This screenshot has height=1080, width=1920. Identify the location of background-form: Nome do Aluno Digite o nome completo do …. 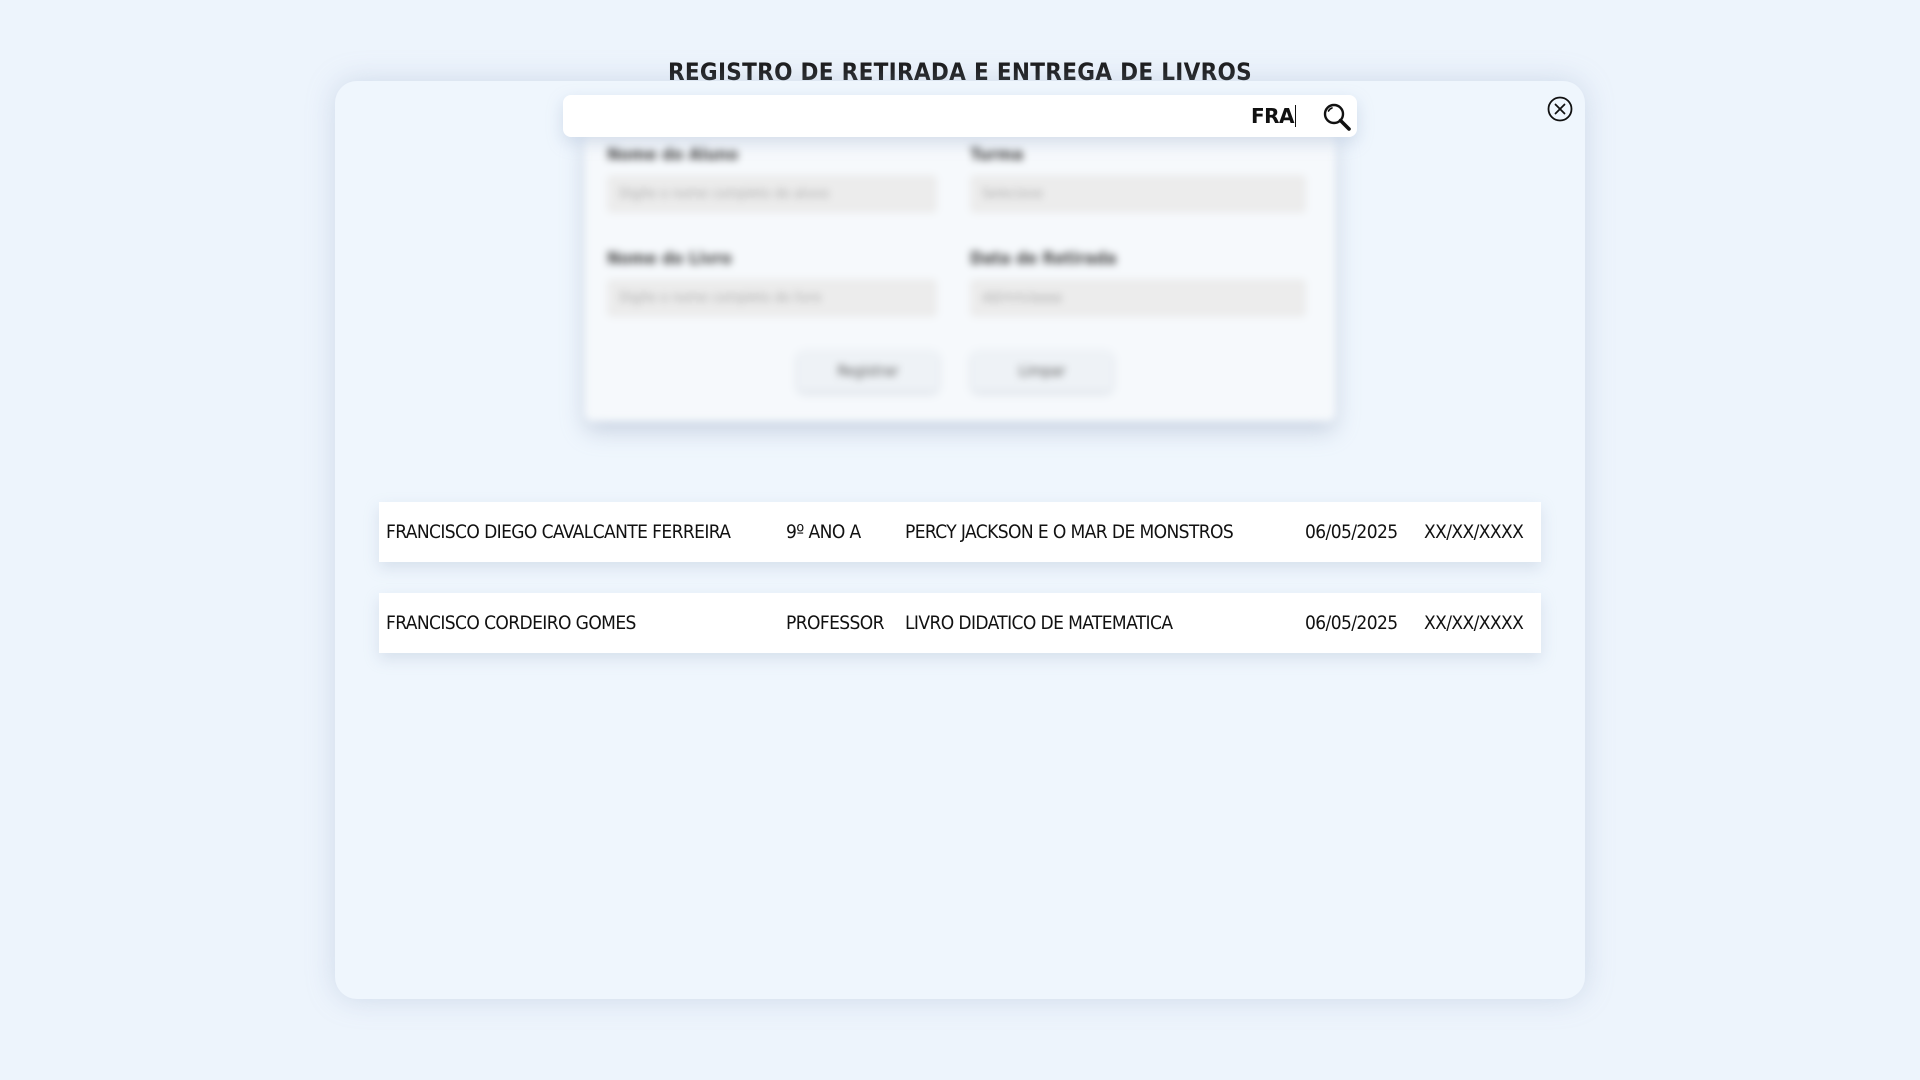
(960, 276).